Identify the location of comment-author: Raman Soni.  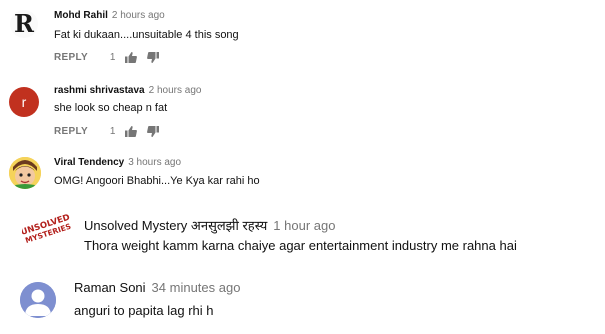
(110, 287).